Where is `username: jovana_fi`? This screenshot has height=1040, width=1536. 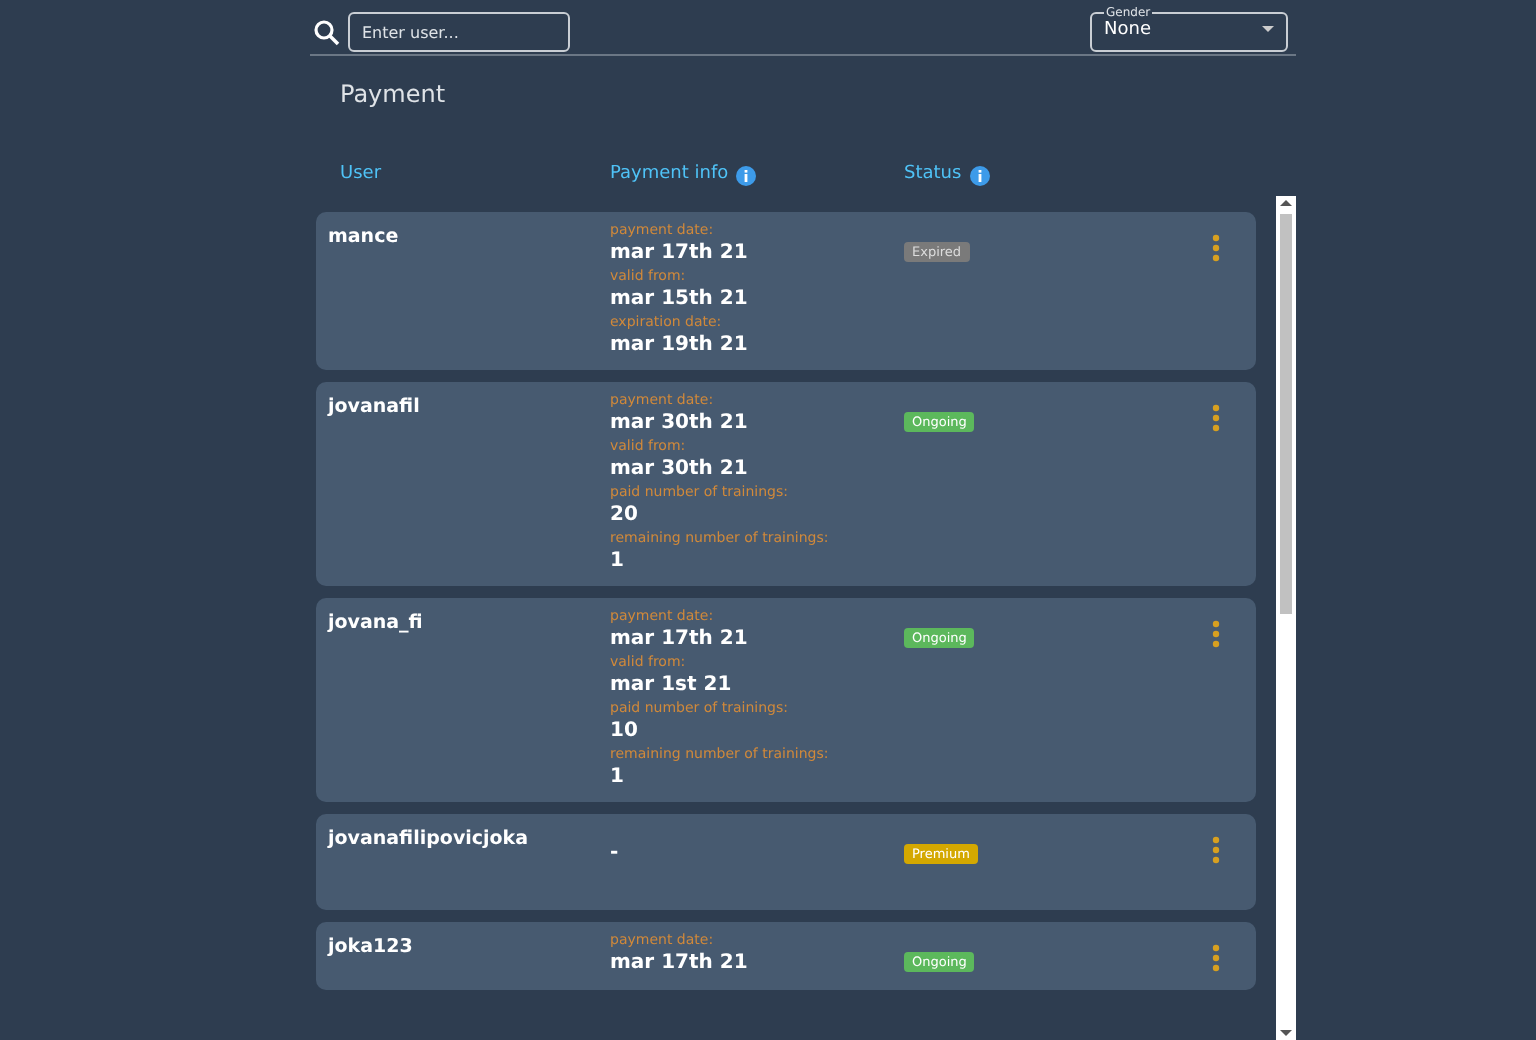 username: jovana_fi is located at coordinates (375, 623).